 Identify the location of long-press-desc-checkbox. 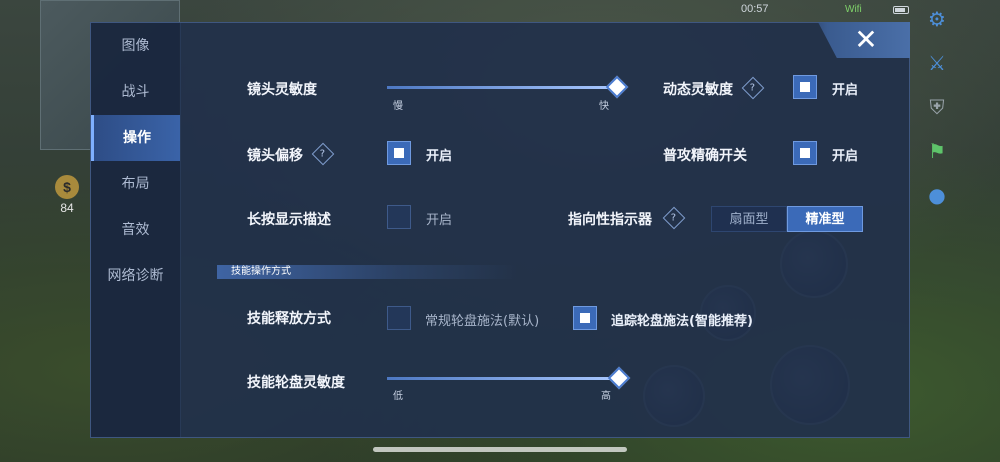
(399, 217).